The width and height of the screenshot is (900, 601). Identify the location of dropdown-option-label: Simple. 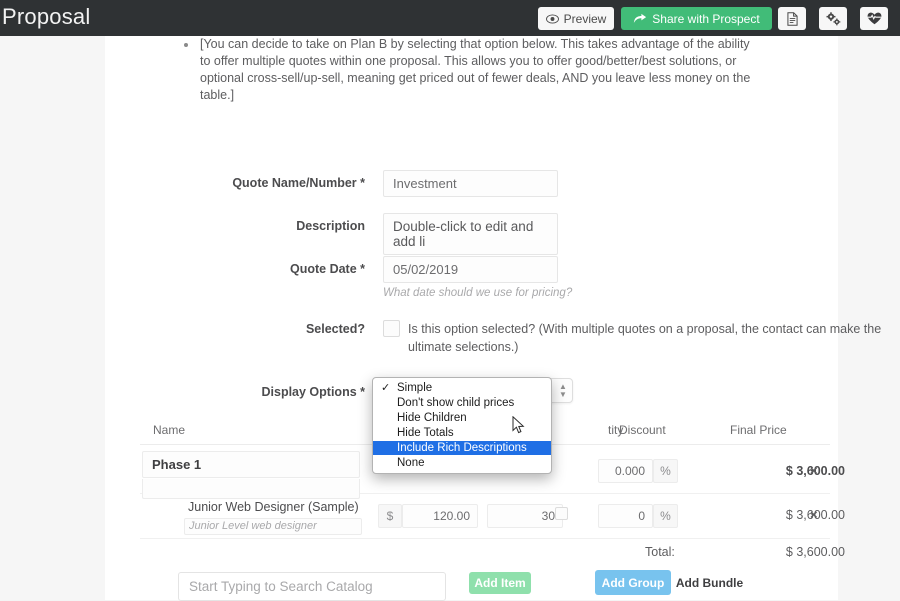
(415, 388).